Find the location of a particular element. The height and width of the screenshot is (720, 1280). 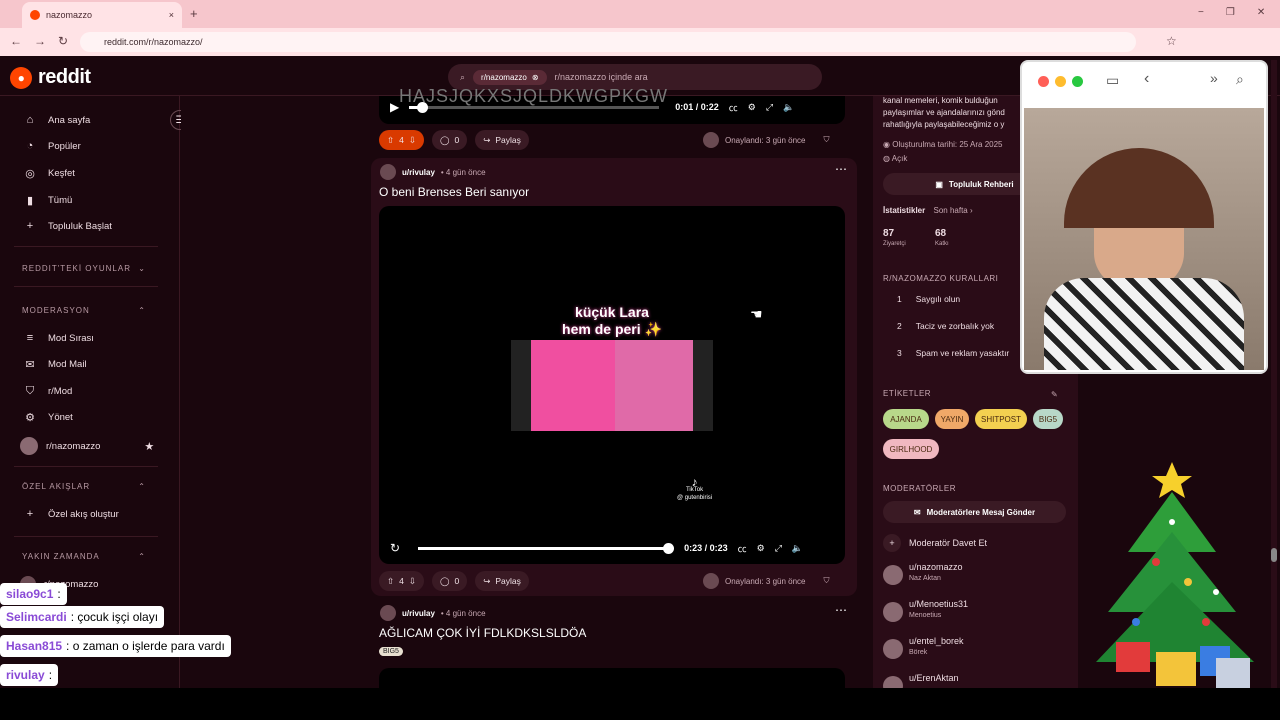

forward-double-icon: » is located at coordinates (1214, 78).